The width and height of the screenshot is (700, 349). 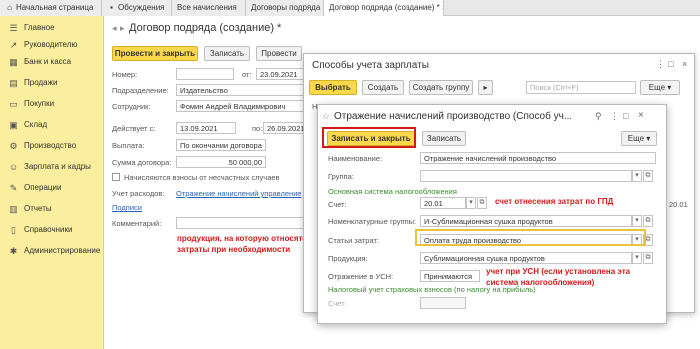 I want to click on valid-to-field: 26.09.2021, so click(x=283, y=128).